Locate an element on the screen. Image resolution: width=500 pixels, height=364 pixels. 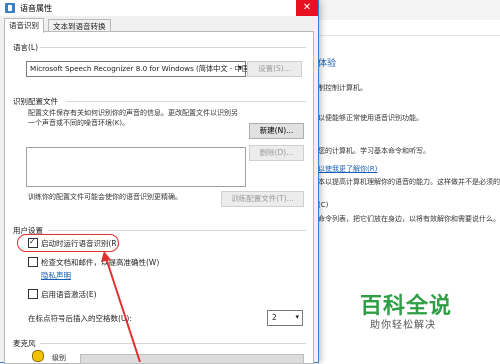
background-line: 制控制计算机。 is located at coordinates (342, 88).